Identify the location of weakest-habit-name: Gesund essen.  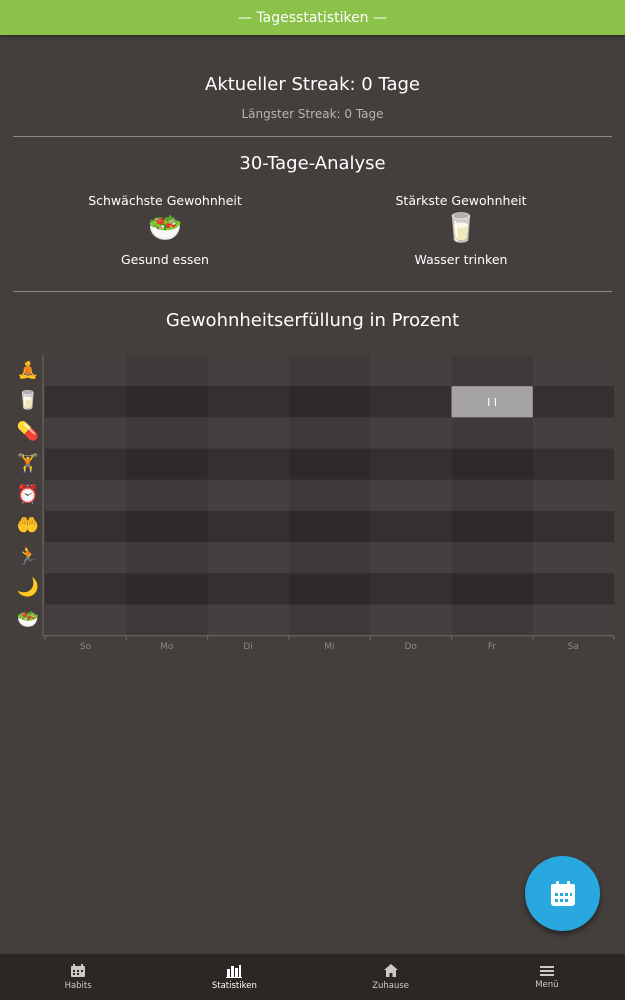
(165, 259).